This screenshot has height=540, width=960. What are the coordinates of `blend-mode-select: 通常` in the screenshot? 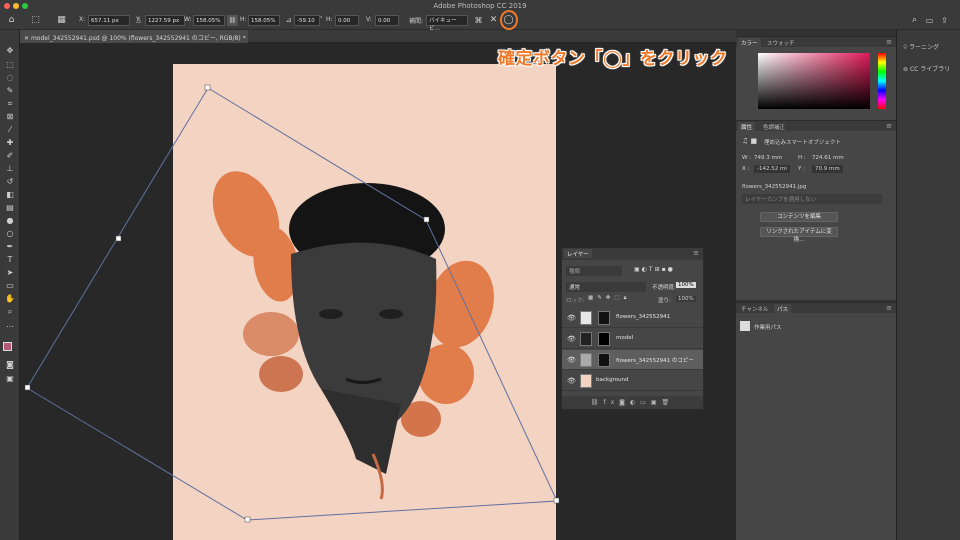 It's located at (606, 287).